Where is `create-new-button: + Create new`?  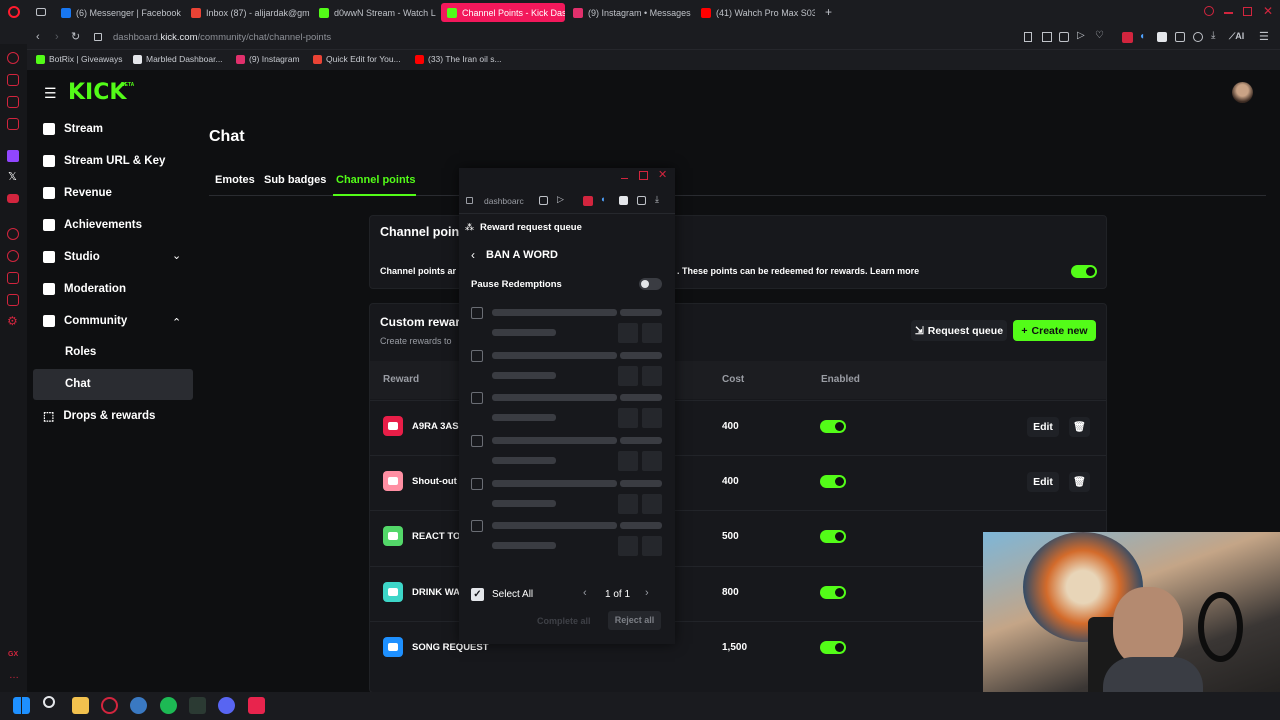 create-new-button: + Create new is located at coordinates (1054, 330).